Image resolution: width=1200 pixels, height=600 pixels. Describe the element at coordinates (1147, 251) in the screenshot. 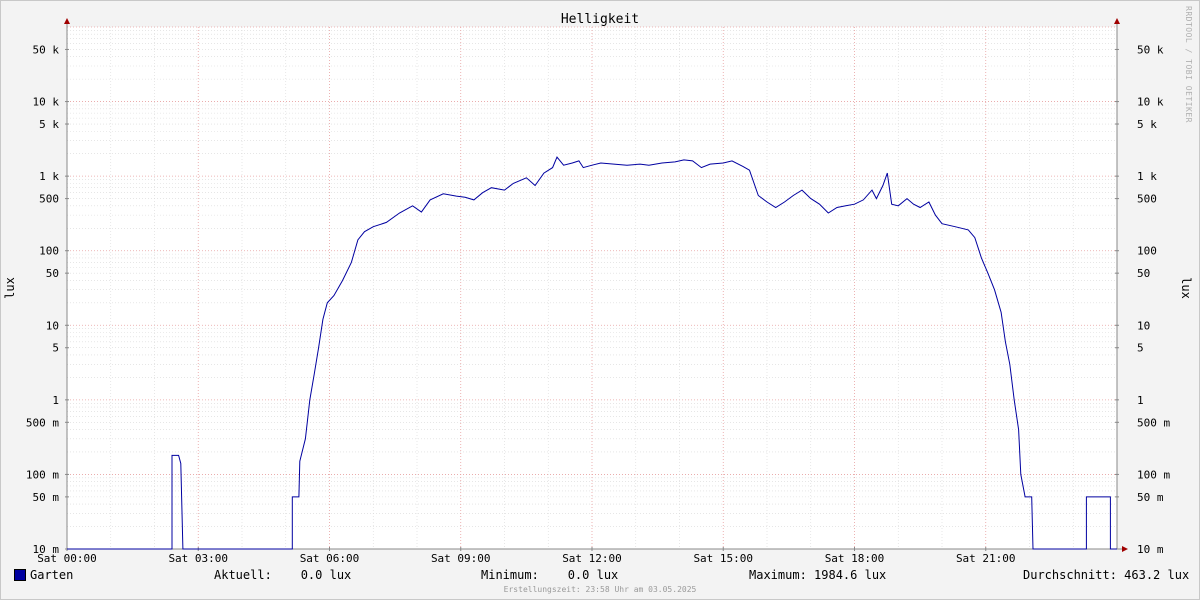

I see `y-tick-label-right: 100` at that location.